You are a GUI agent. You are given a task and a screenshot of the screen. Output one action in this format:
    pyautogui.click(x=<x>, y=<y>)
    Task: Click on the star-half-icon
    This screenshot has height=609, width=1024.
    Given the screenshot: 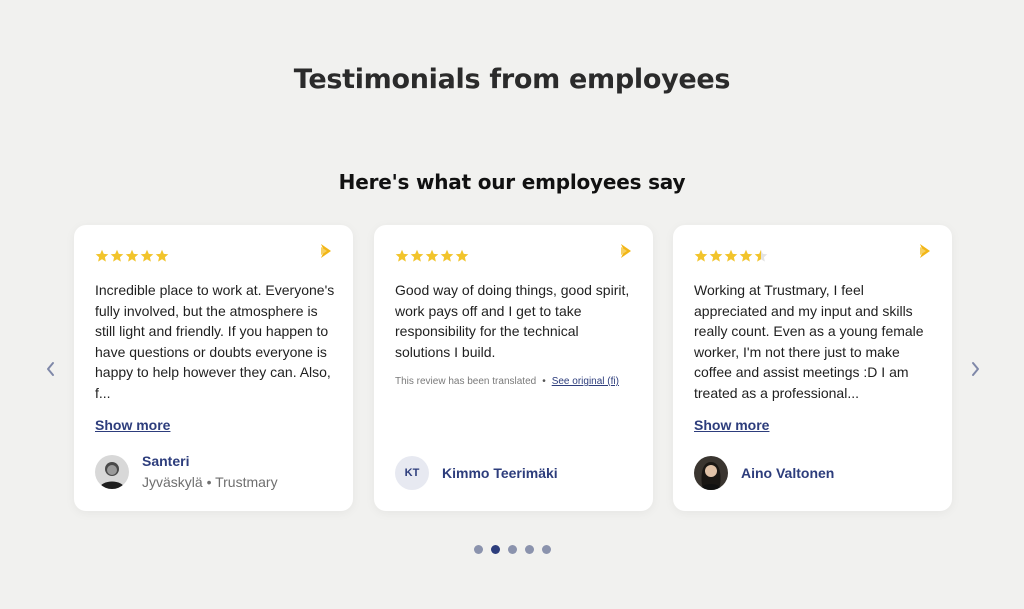 What is the action you would take?
    pyautogui.click(x=761, y=255)
    